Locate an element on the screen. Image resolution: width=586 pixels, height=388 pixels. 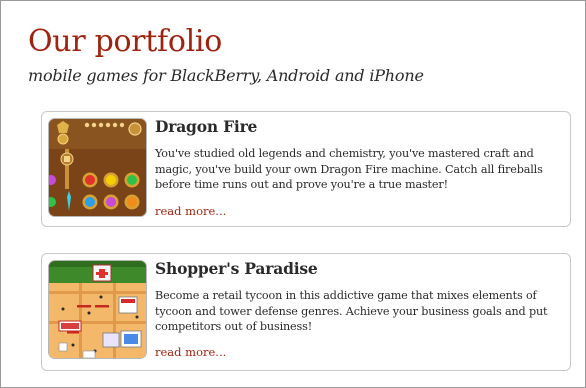
page-title: Our portfolio is located at coordinates (125, 41).